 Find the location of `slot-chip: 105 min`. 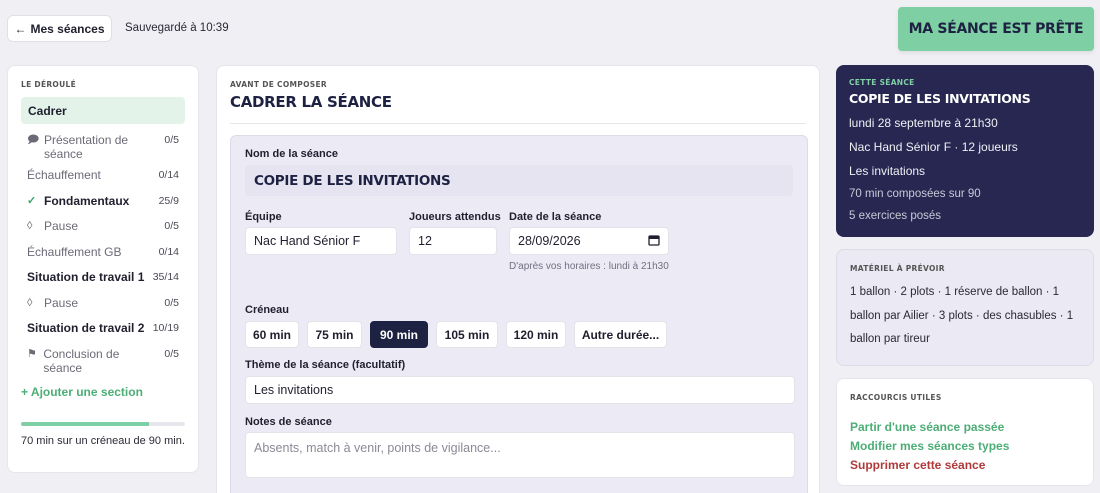

slot-chip: 105 min is located at coordinates (467, 334).